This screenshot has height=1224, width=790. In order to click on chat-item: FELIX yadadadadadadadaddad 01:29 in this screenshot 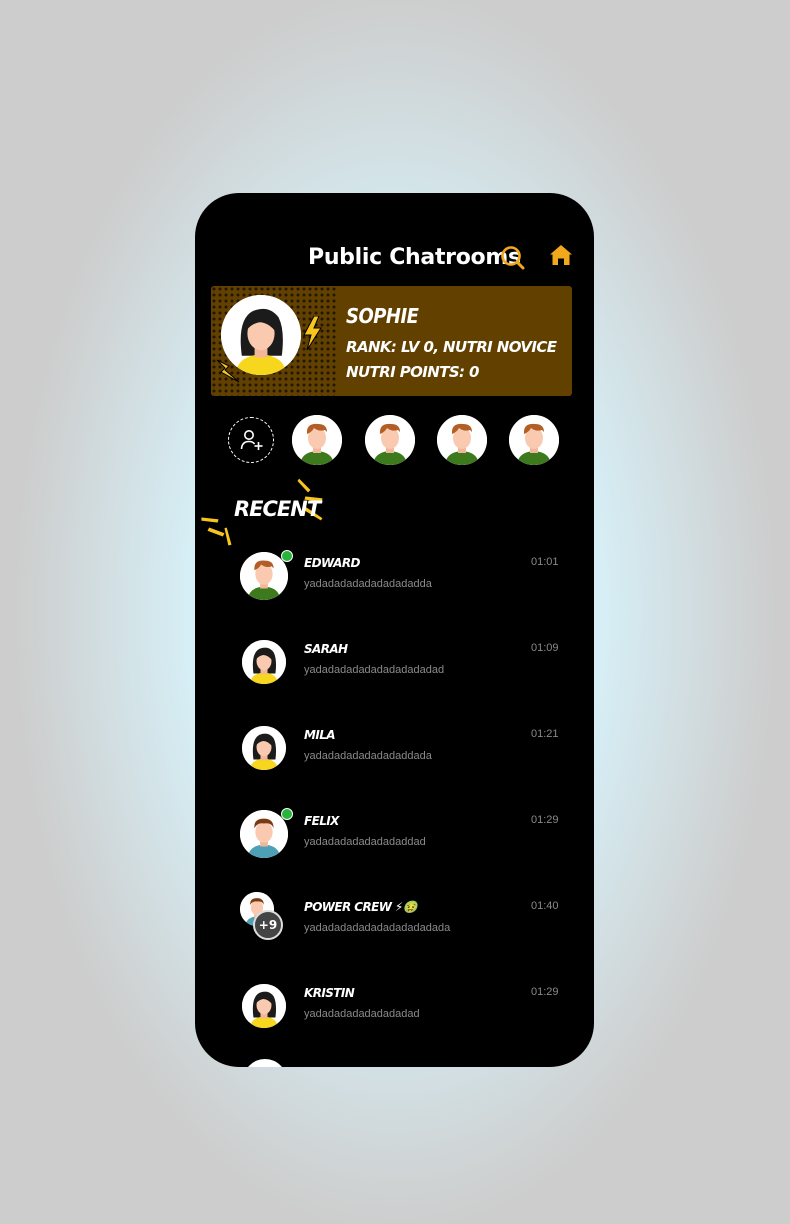, I will do `click(394, 841)`.